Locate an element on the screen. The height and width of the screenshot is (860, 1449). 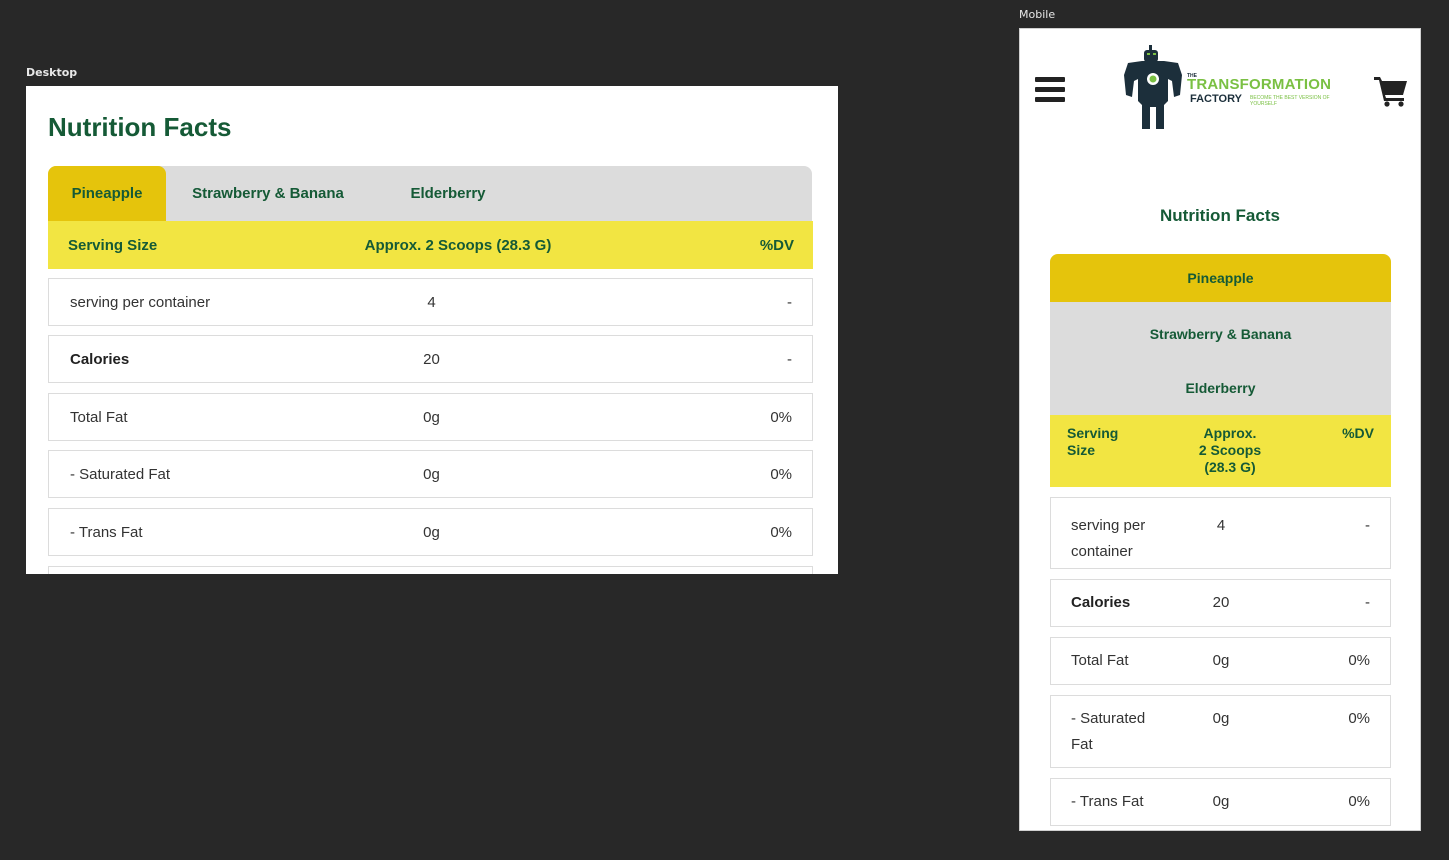
flavor-tabs: Pineapple Strawberry & Banana Elderberry is located at coordinates (430, 193).